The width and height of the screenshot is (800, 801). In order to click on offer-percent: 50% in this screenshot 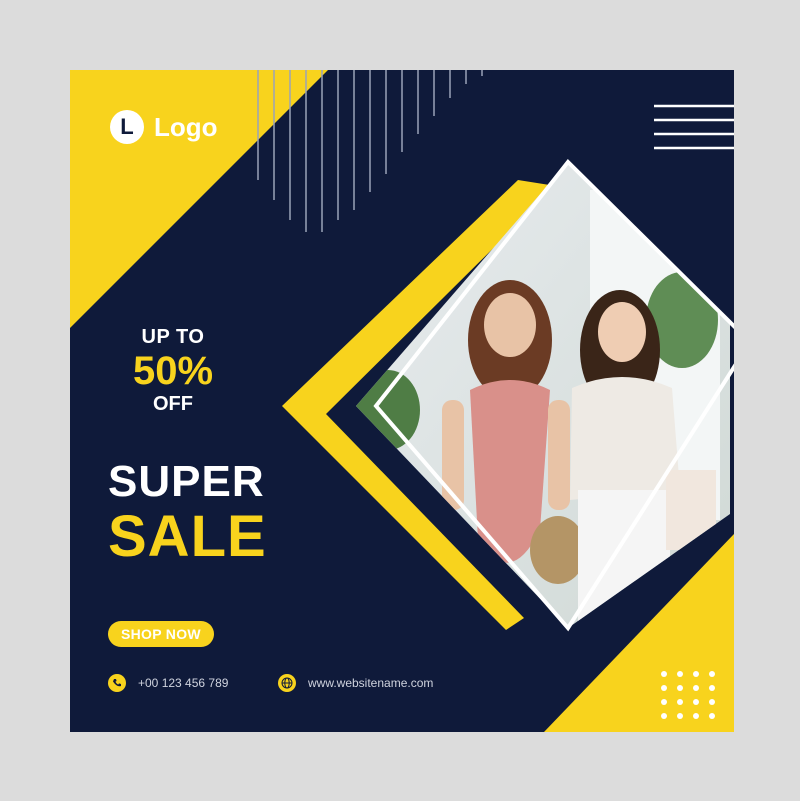, I will do `click(173, 371)`.